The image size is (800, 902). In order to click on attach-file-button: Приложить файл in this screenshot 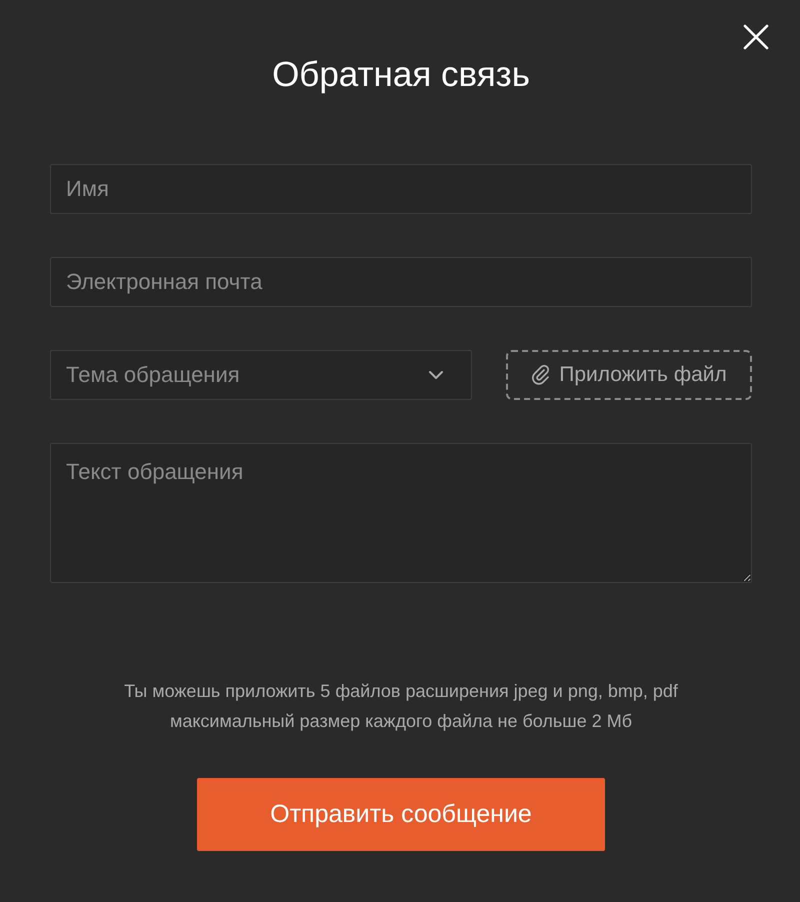, I will do `click(629, 375)`.